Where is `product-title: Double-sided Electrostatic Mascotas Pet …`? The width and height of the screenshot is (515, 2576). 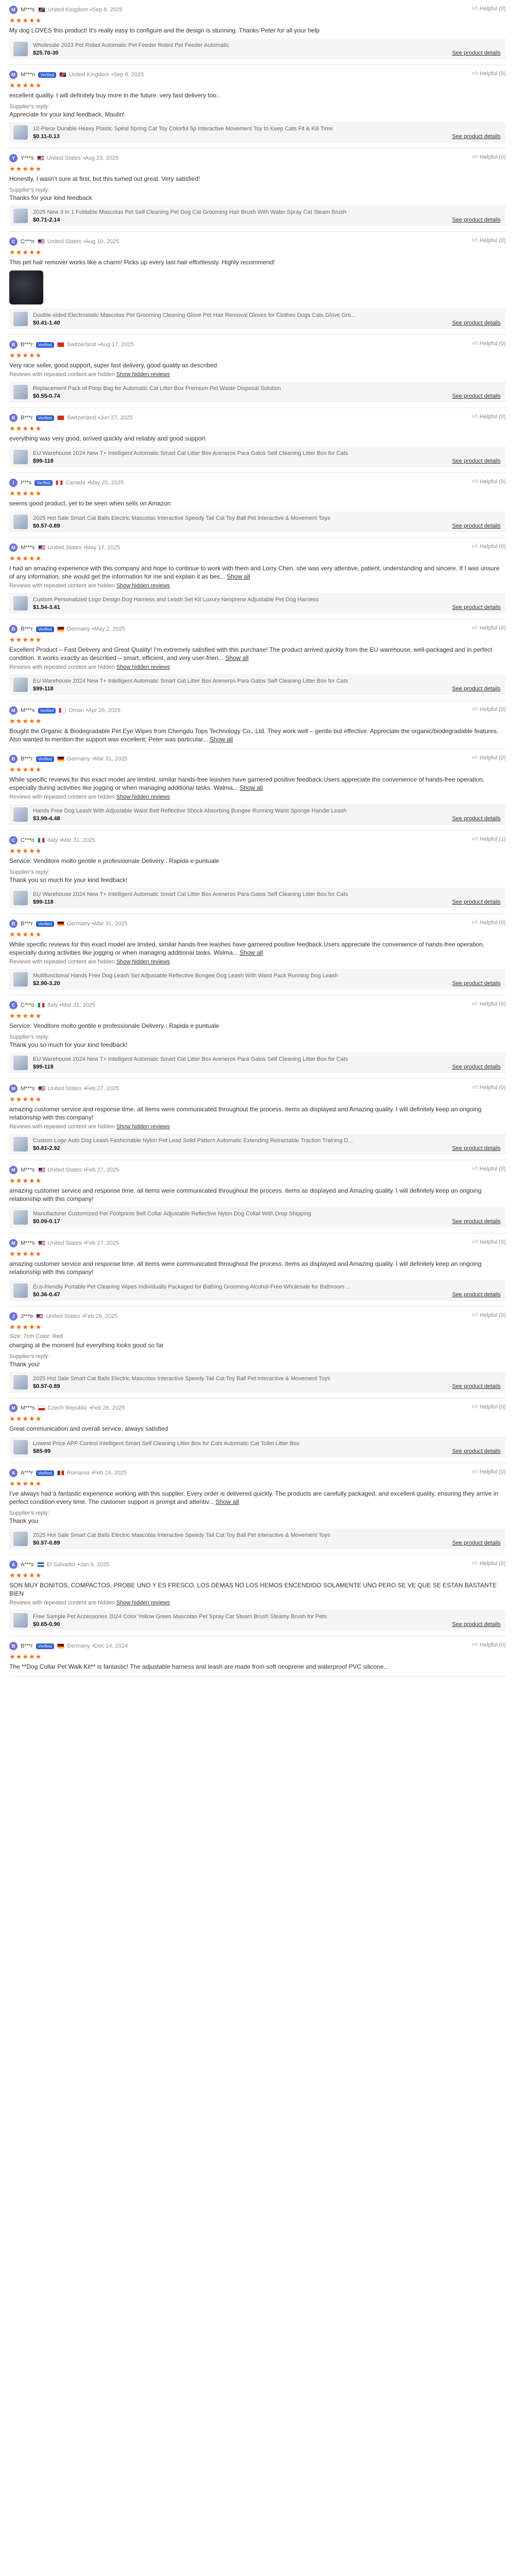
product-title: Double-sided Electrostatic Mascotas Pet … is located at coordinates (239, 315).